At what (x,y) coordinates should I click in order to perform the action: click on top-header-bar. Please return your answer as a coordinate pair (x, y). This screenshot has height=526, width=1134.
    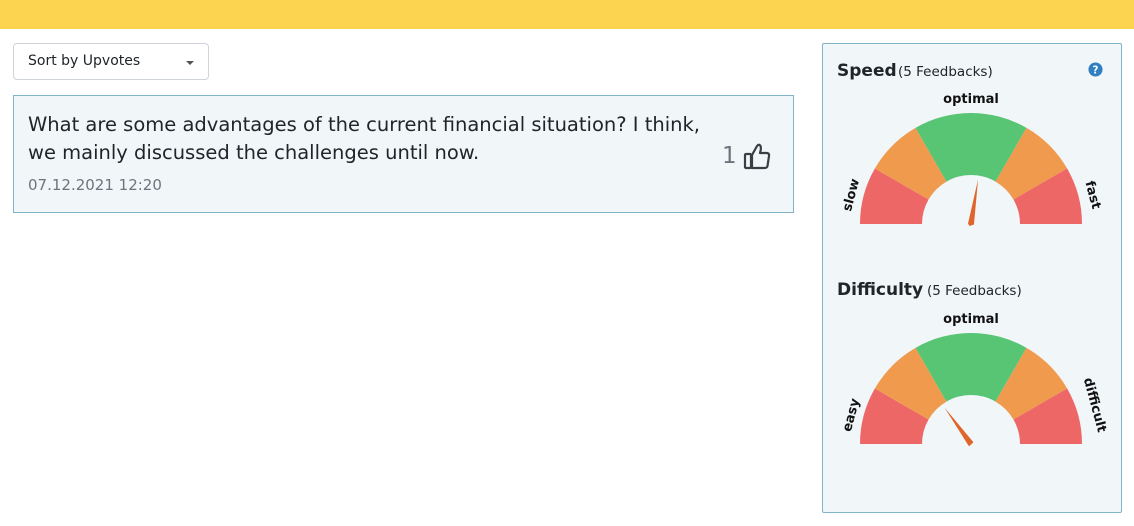
    Looking at the image, I should click on (567, 14).